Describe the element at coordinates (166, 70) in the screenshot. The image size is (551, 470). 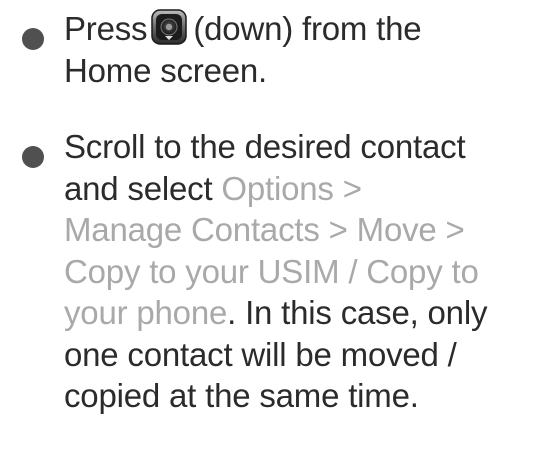
I see `step-1-line-2: Home screen.` at that location.